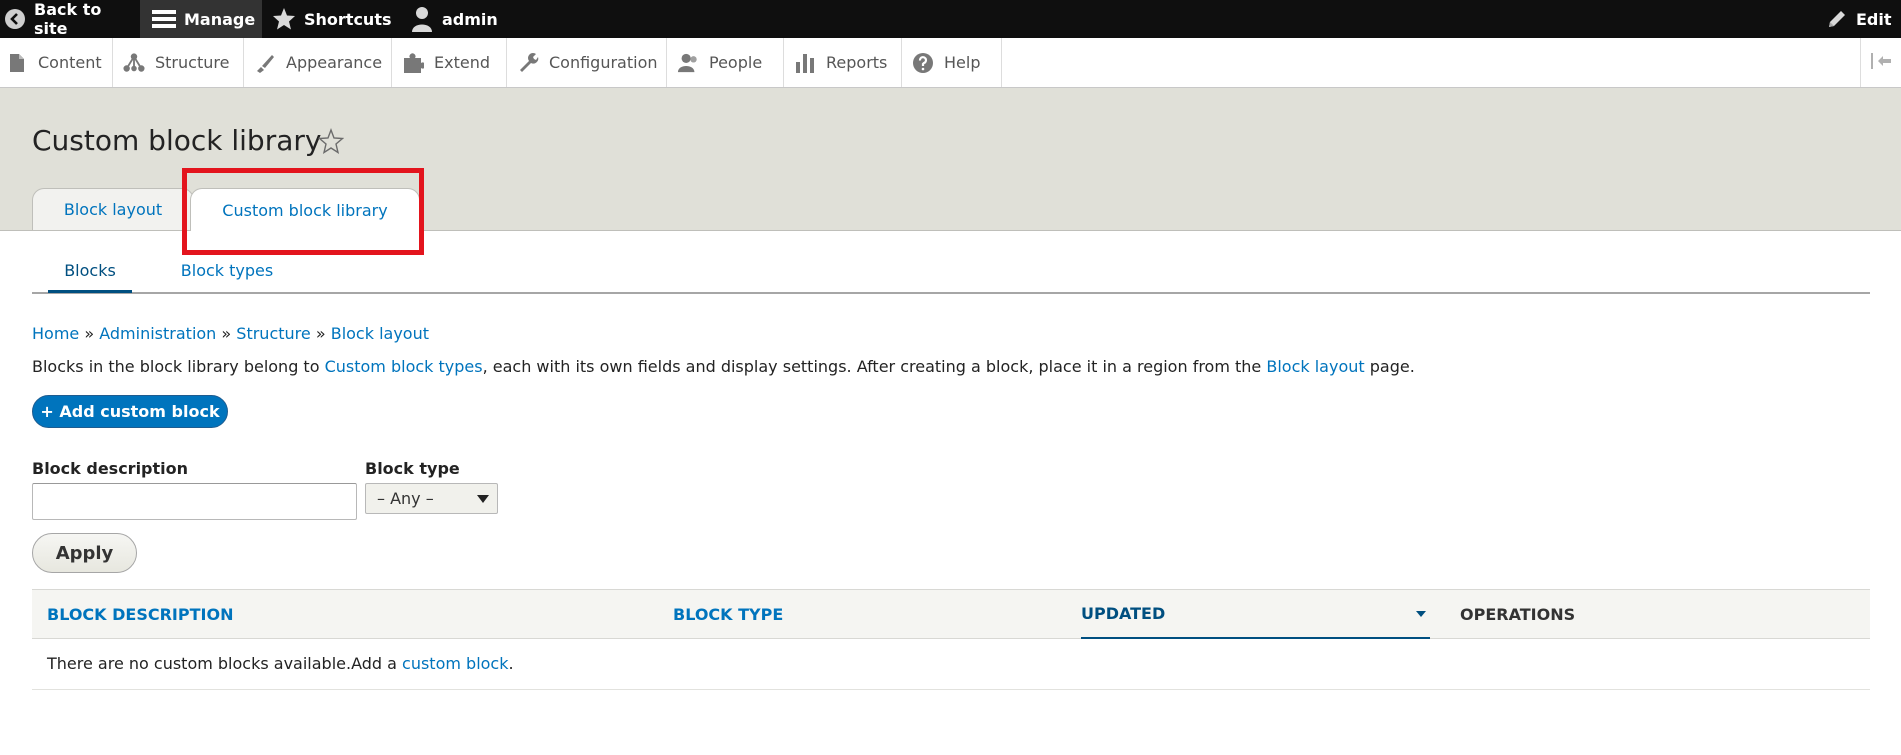 Image resolution: width=1901 pixels, height=755 pixels. What do you see at coordinates (194, 501) in the screenshot?
I see `block-description-input` at bounding box center [194, 501].